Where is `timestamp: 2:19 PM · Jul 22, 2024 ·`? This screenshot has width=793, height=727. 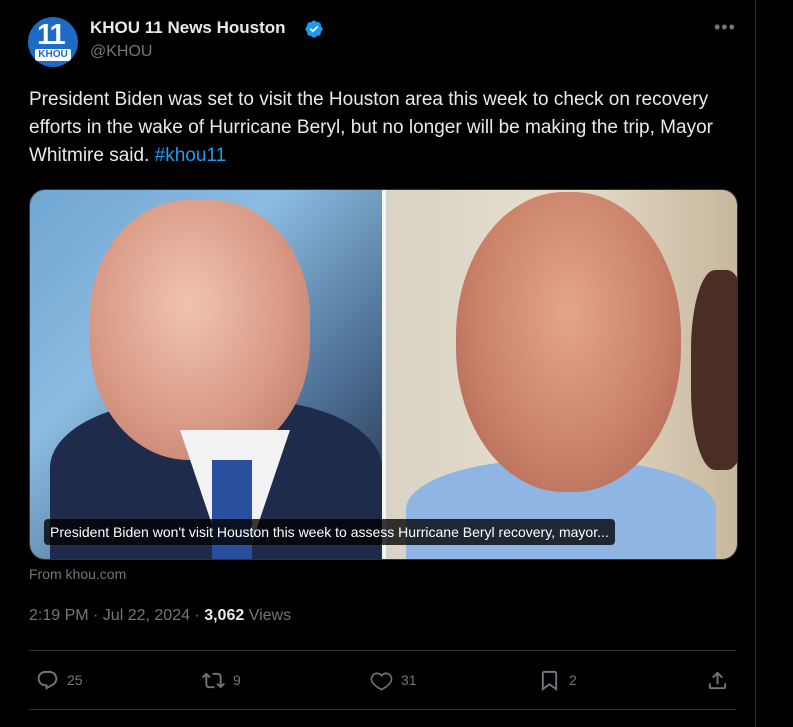 timestamp: 2:19 PM · Jul 22, 2024 · is located at coordinates (116, 615).